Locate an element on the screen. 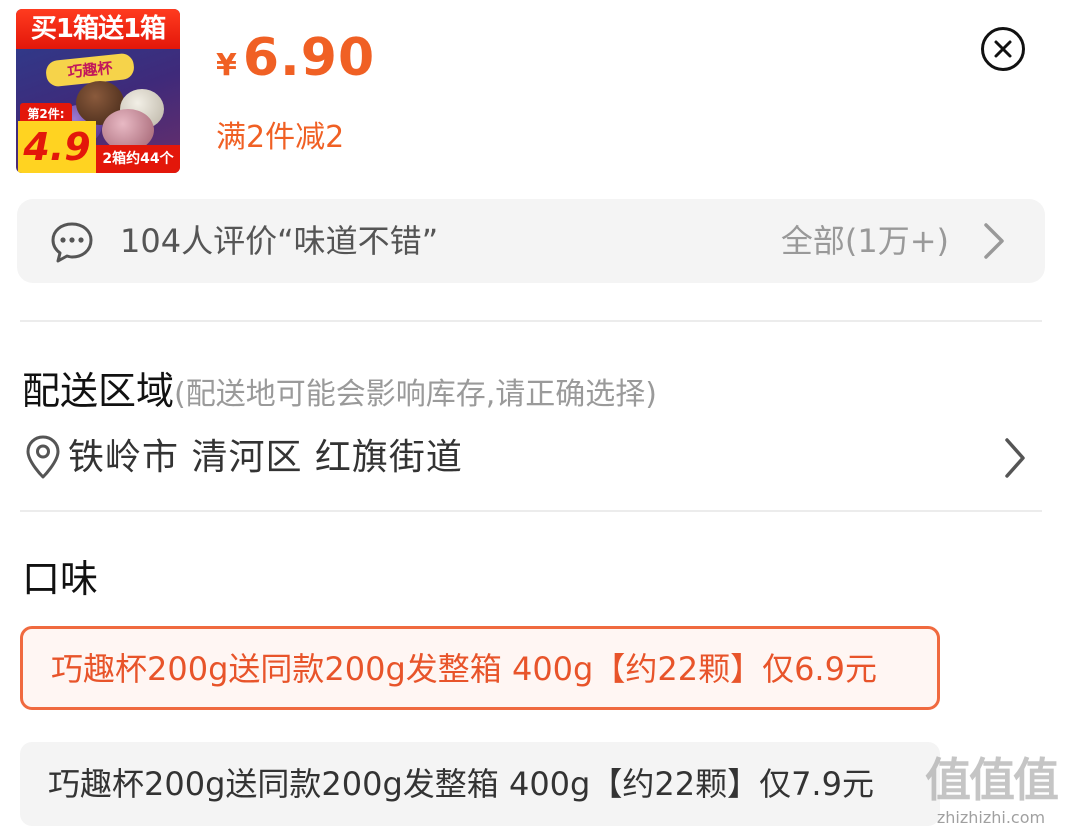  site-watermark: 值值值 zhizhizhi.com is located at coordinates (991, 792).